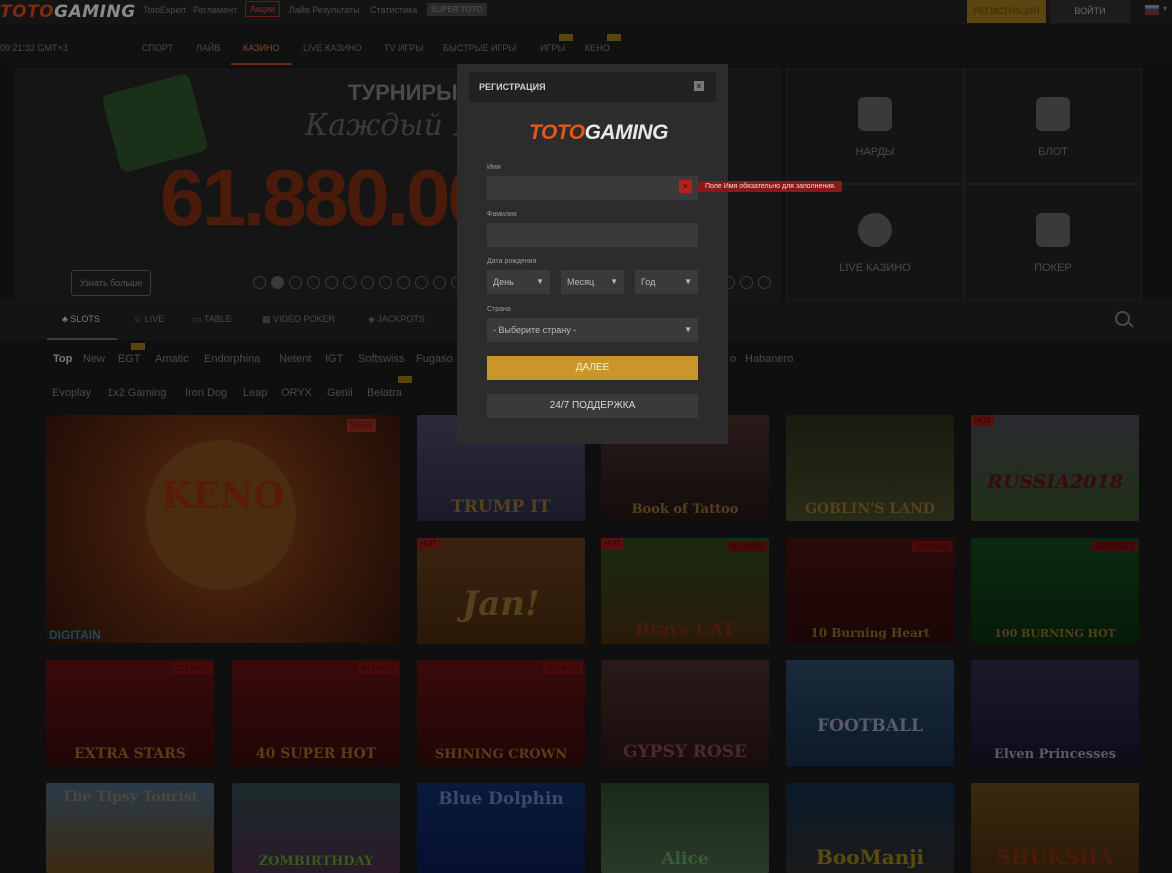  I want to click on nav-games: ИГРЫ, so click(552, 48).